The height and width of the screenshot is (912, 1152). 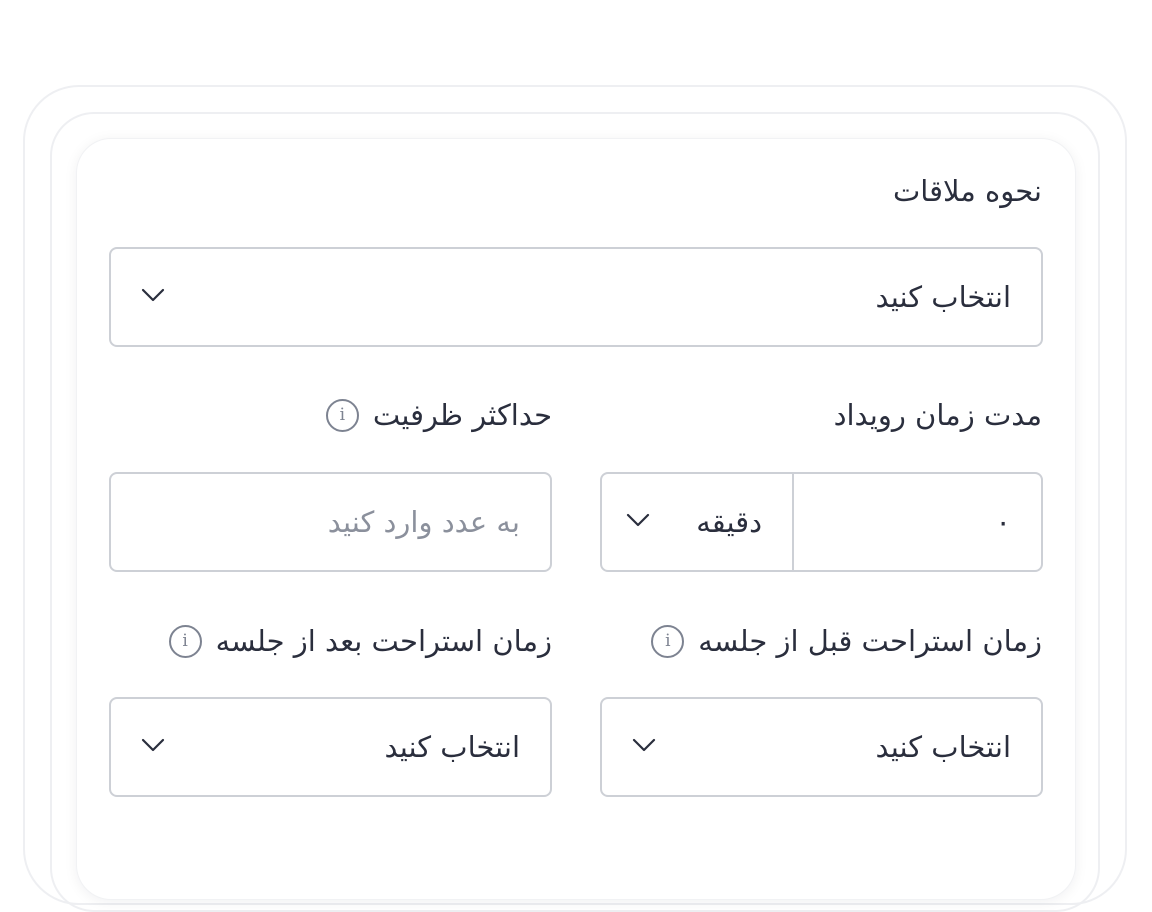 I want to click on buffer-after-select: انتخاب کنید, so click(x=330, y=747).